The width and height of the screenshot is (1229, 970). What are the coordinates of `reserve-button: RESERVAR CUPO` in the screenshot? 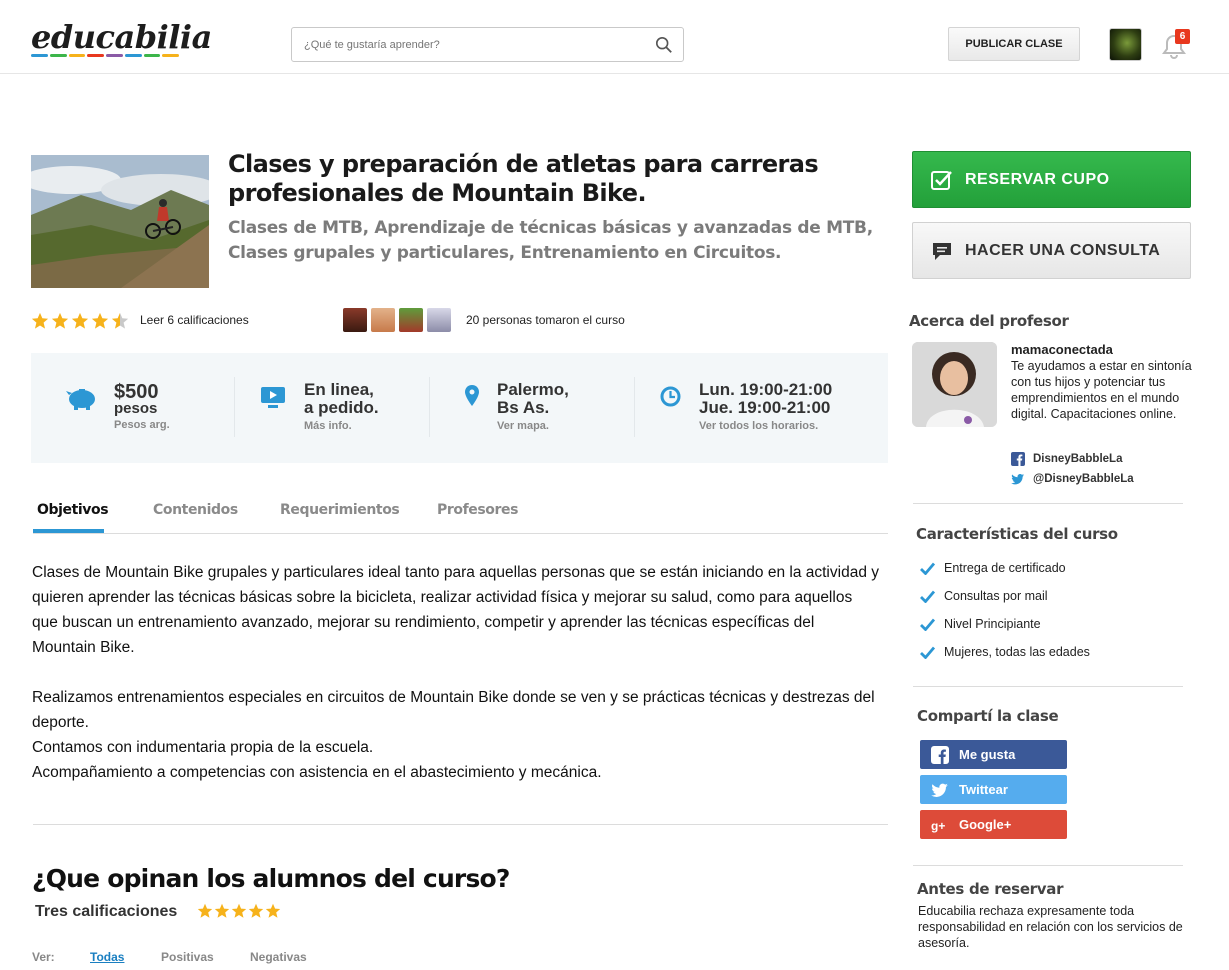 It's located at (1051, 179).